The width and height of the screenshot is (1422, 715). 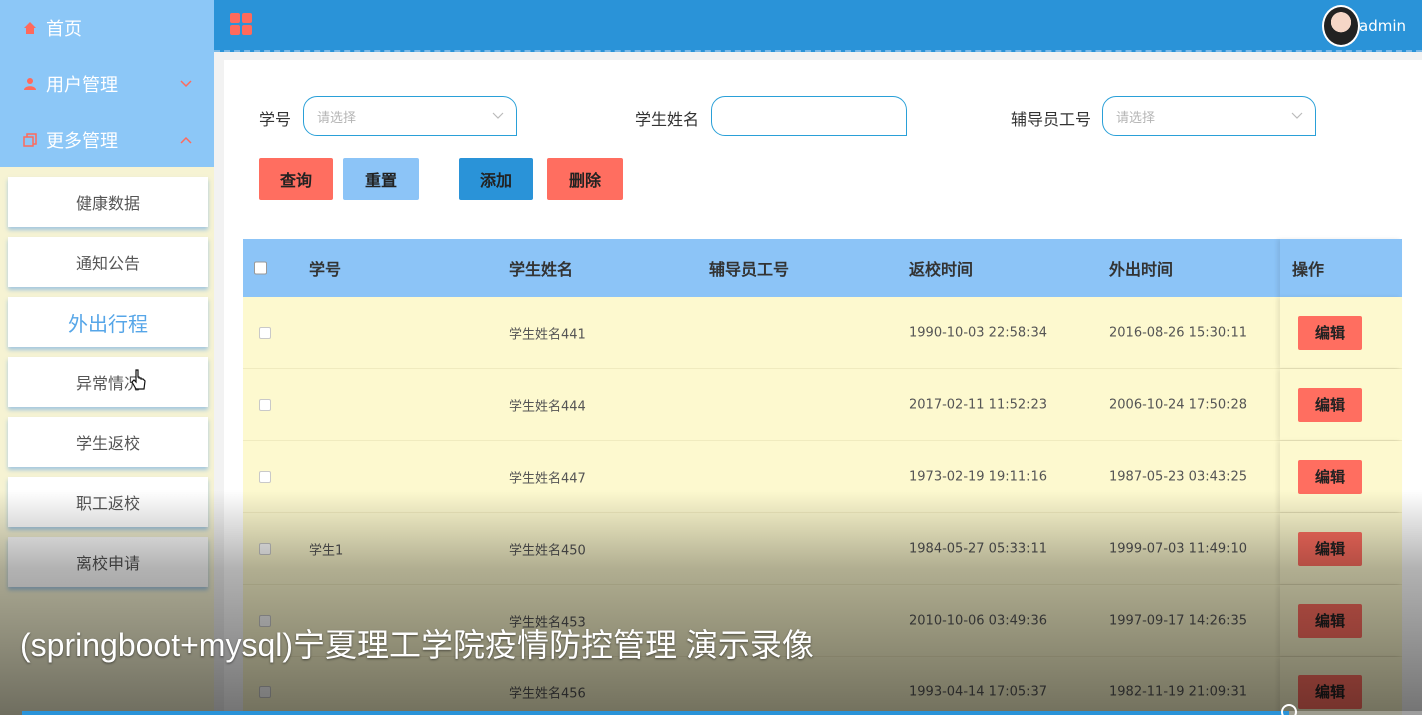 I want to click on student-id-select: 请选择, so click(x=410, y=116).